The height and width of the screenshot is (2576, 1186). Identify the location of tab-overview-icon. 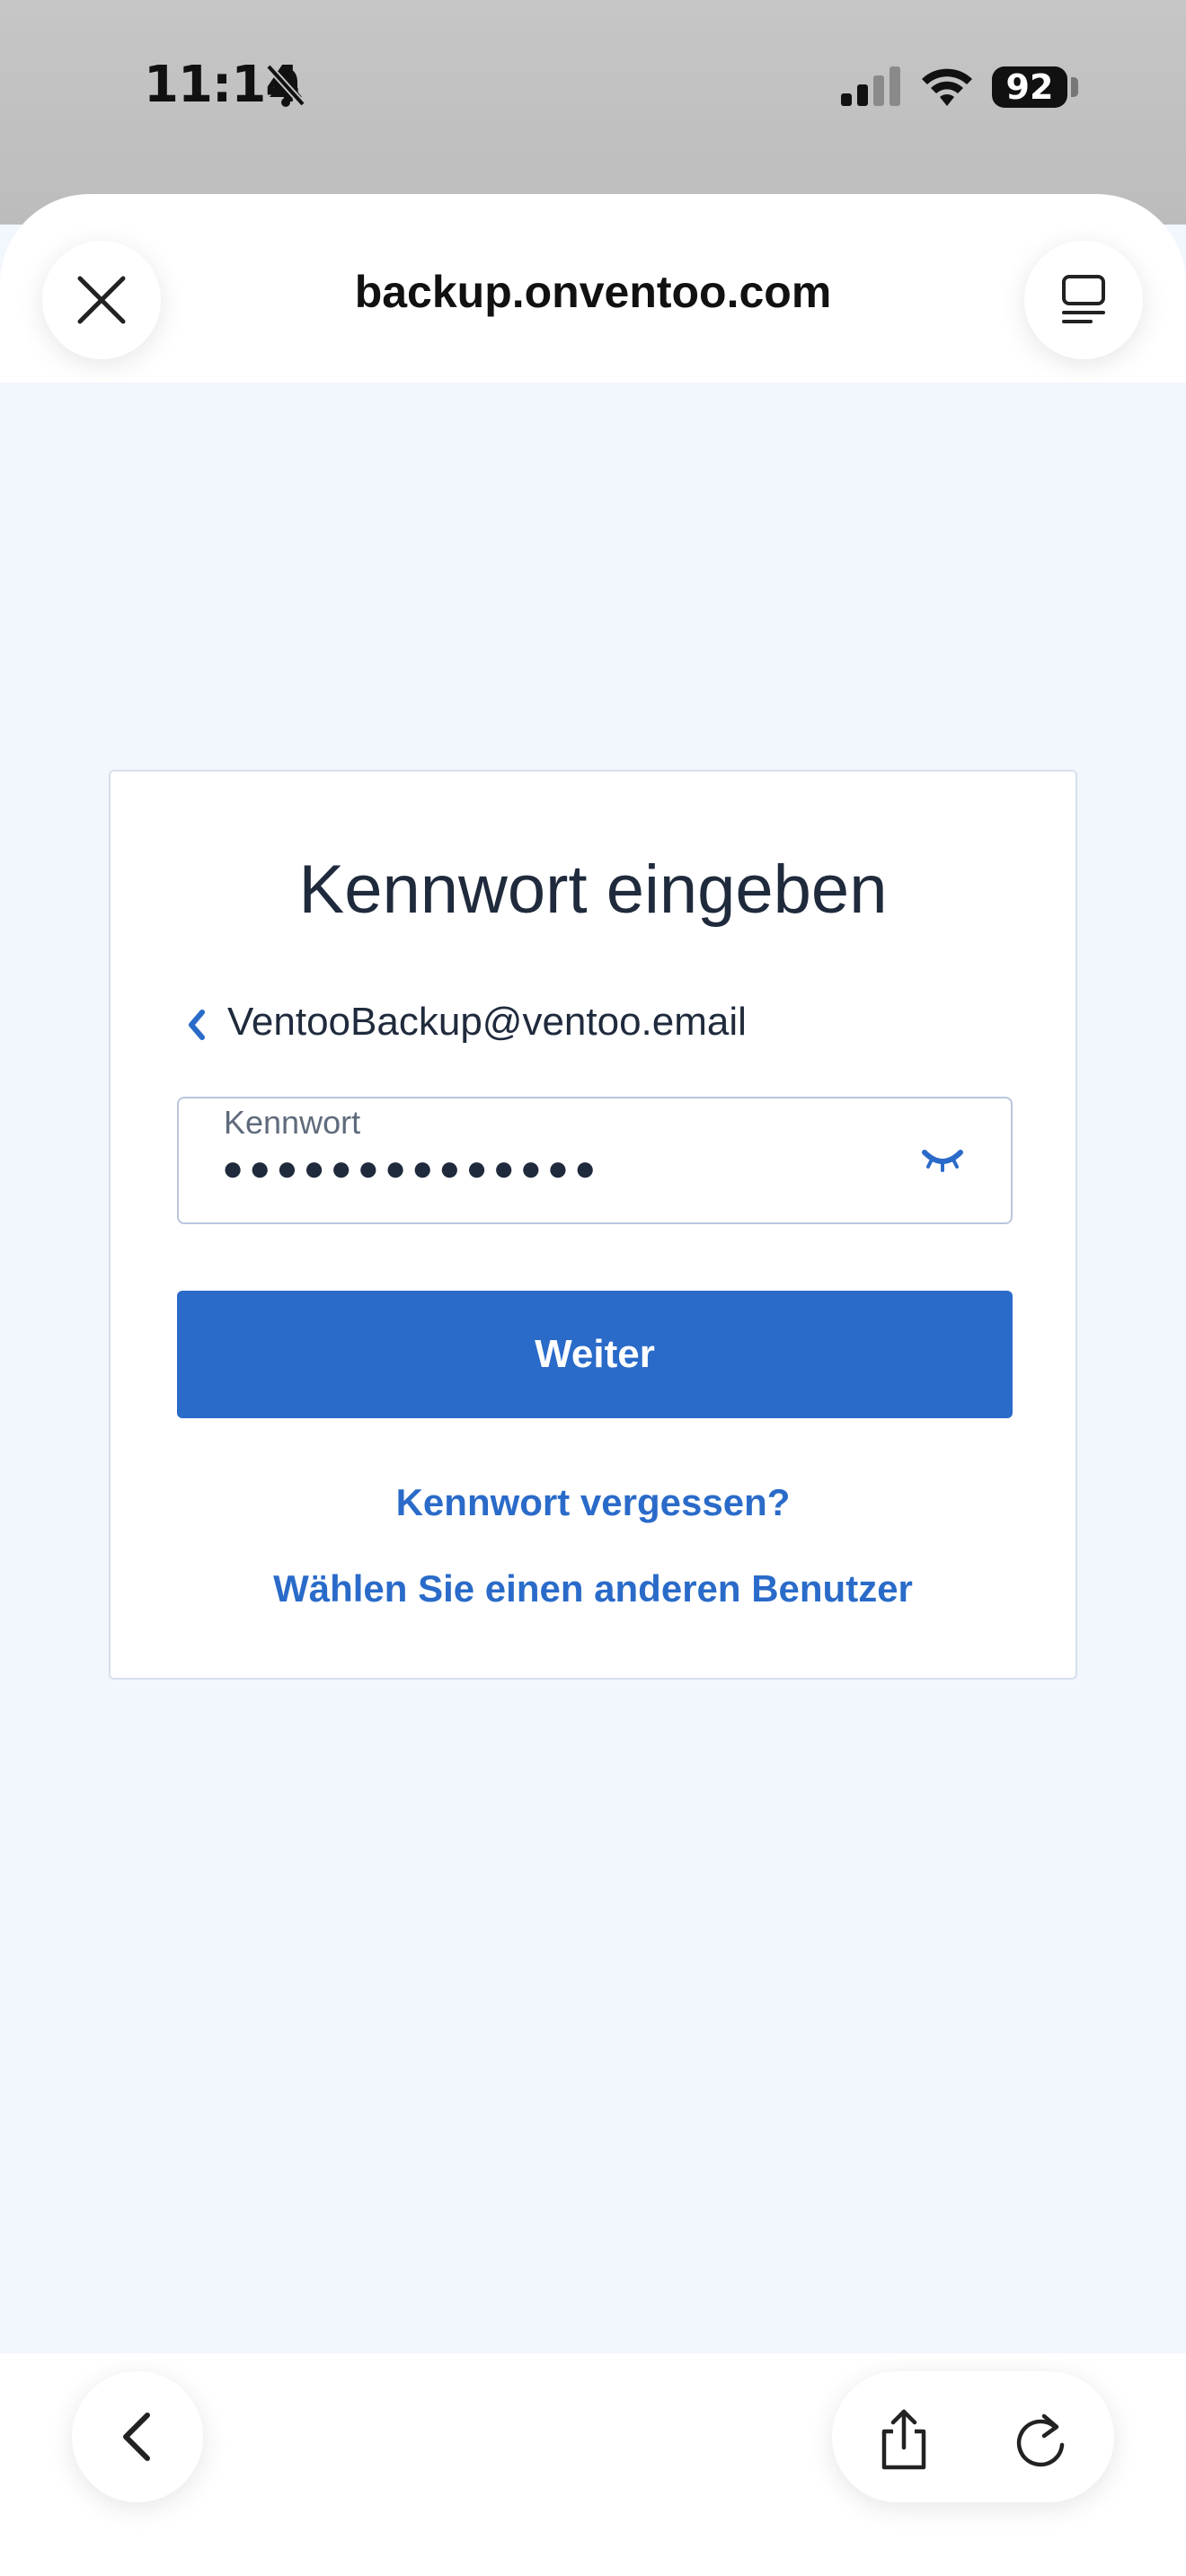
(1083, 299).